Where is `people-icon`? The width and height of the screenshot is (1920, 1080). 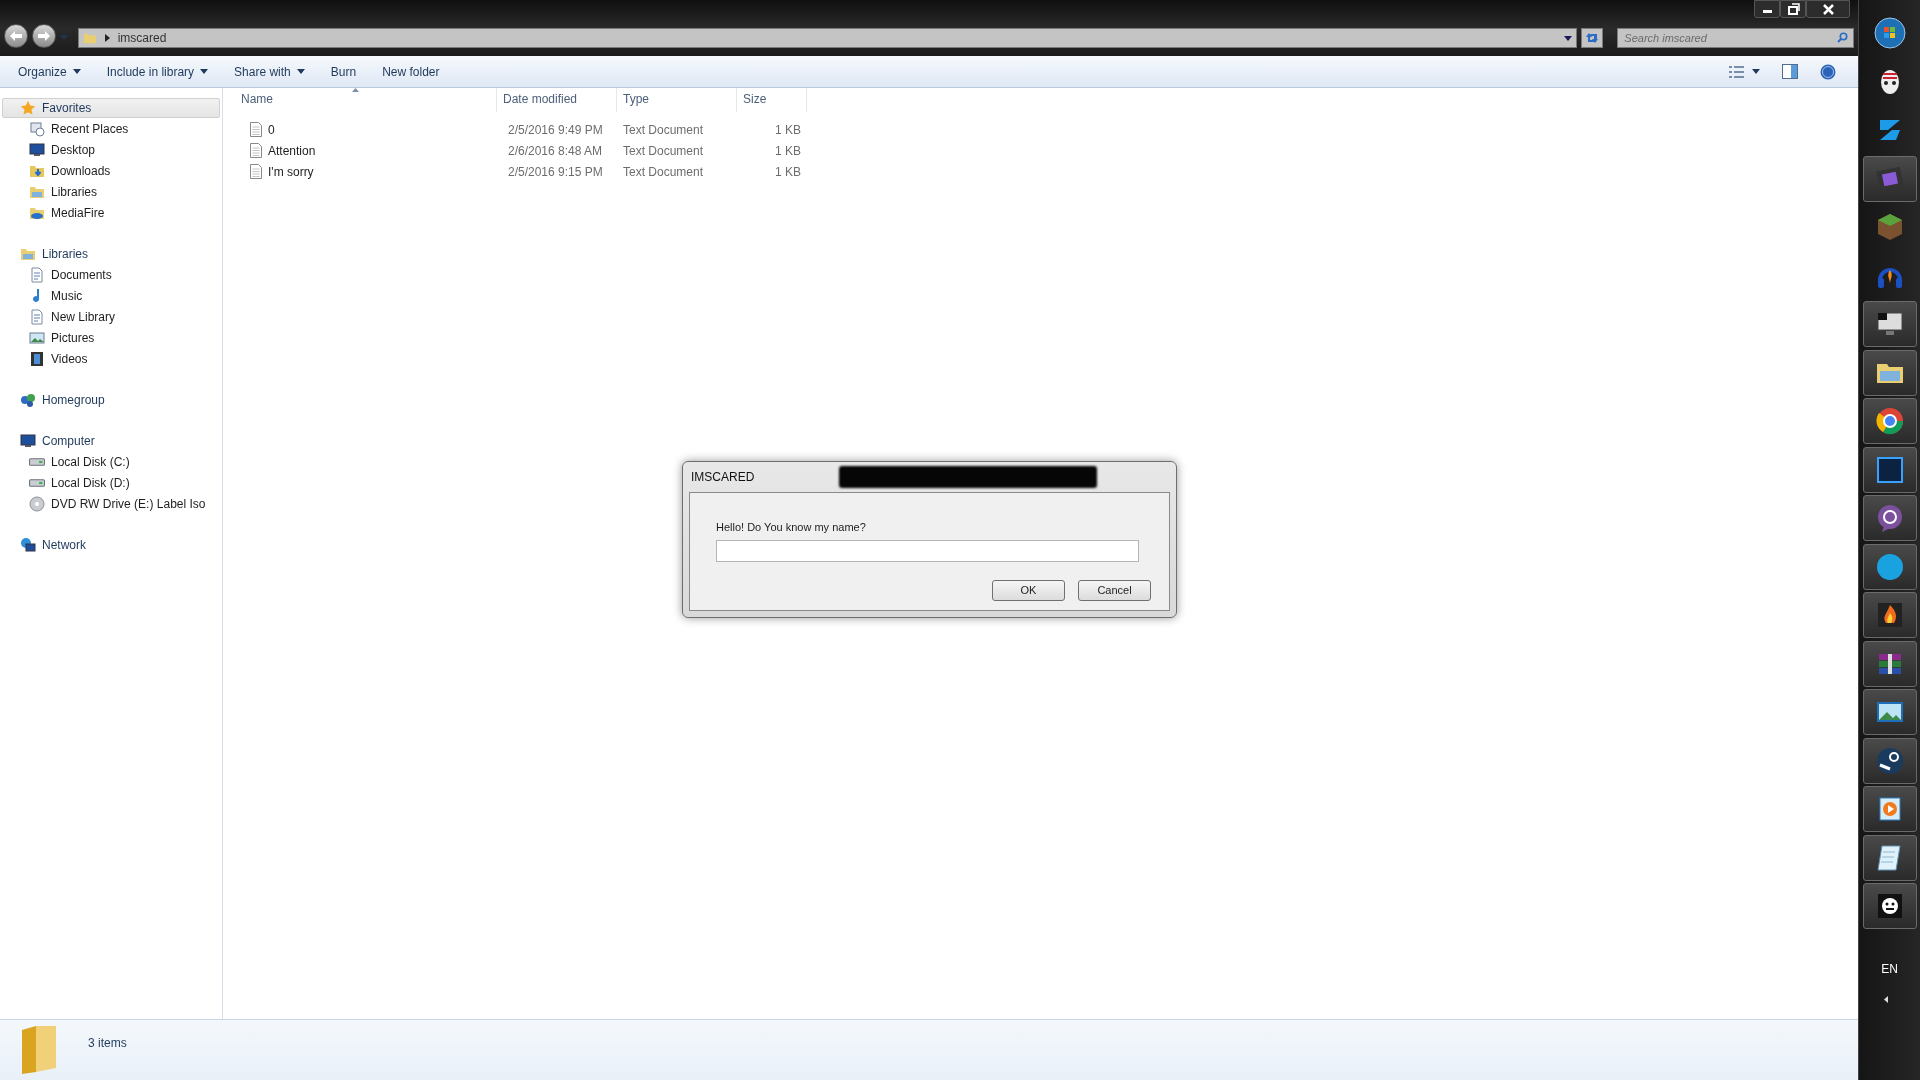 people-icon is located at coordinates (28, 400).